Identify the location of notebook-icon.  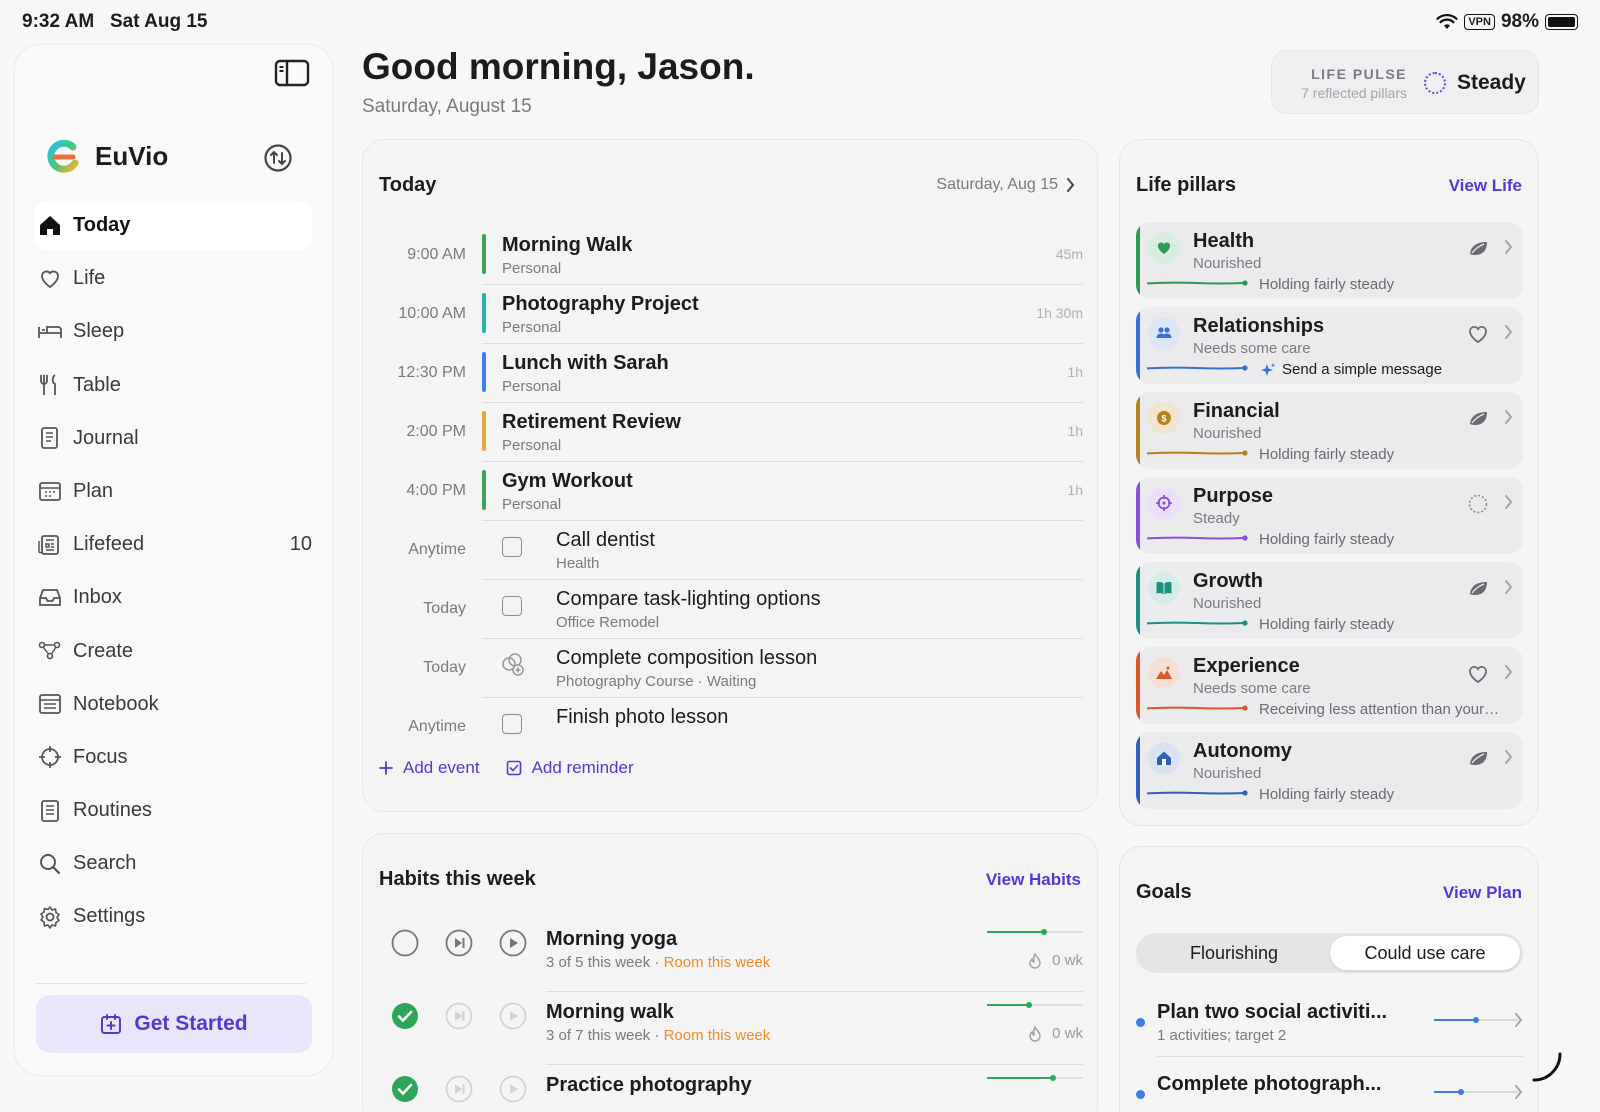
(50, 704).